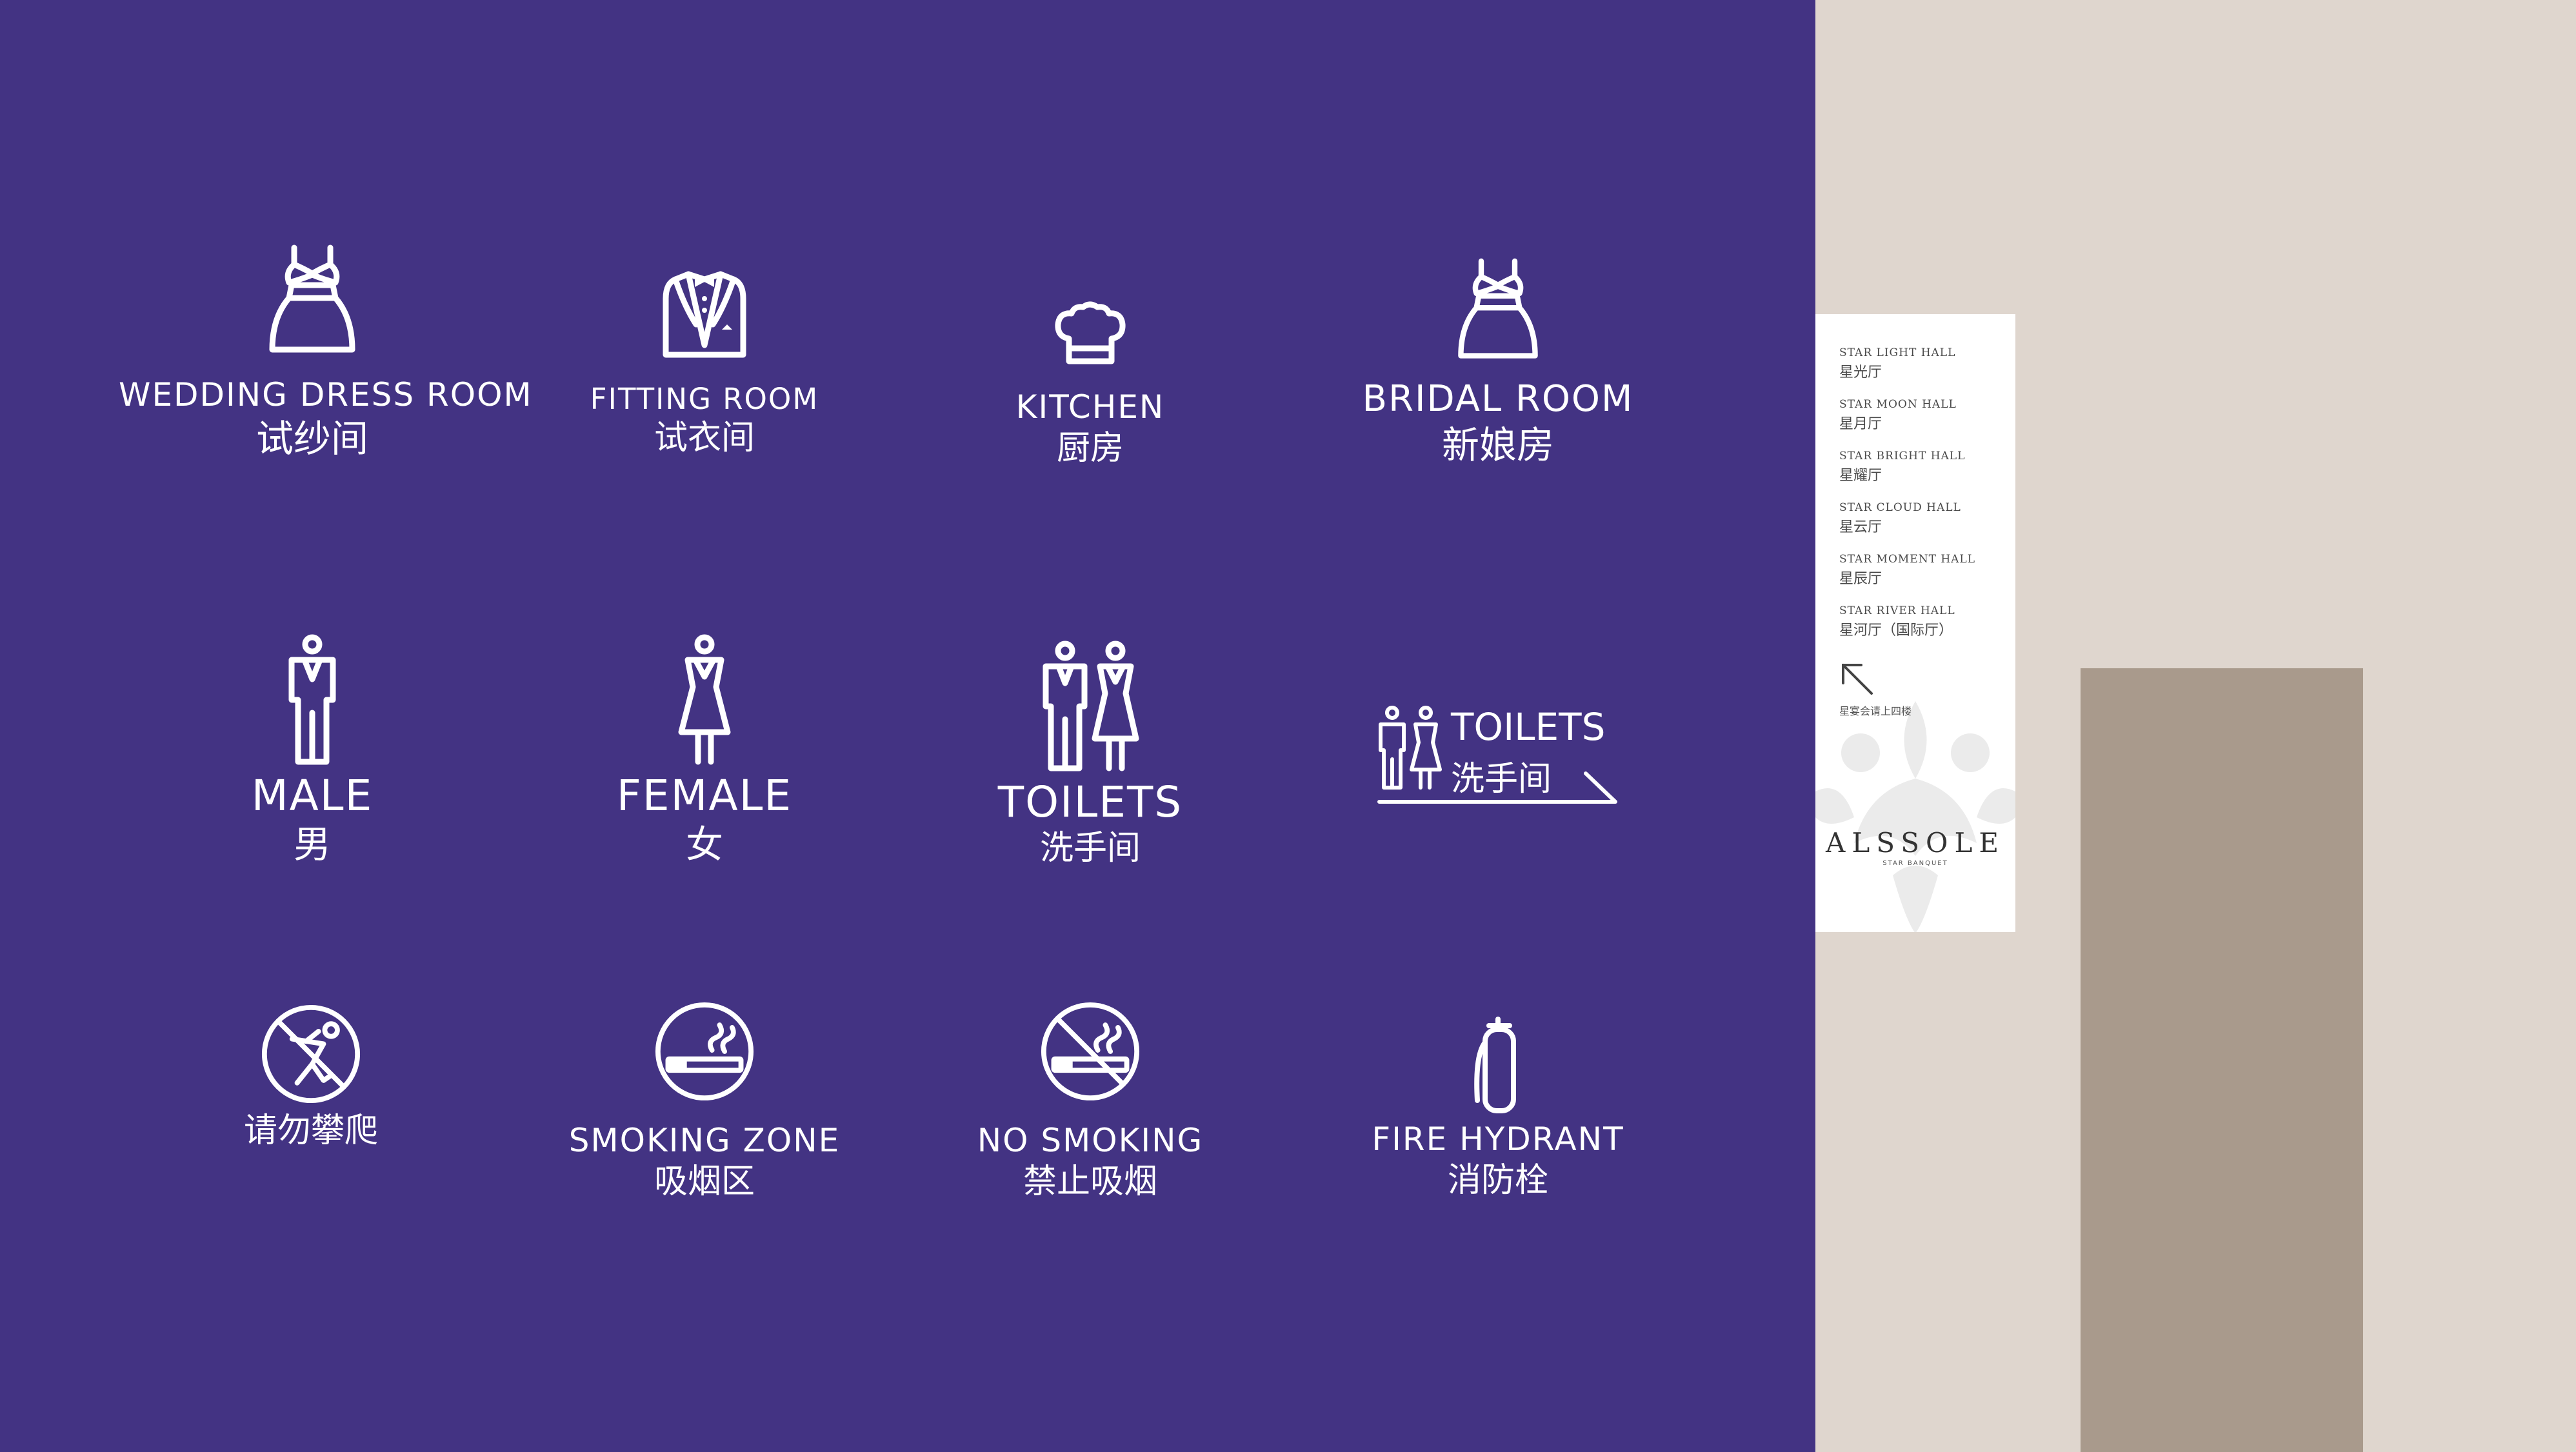  I want to click on sign-no-climbing: 请勿攀爬, so click(310, 1077).